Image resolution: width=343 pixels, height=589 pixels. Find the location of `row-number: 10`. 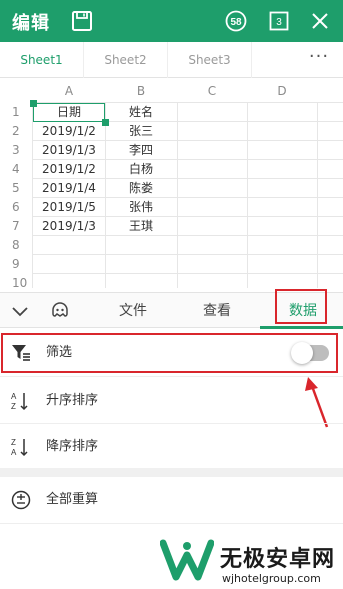

row-number: 10 is located at coordinates (16, 281).